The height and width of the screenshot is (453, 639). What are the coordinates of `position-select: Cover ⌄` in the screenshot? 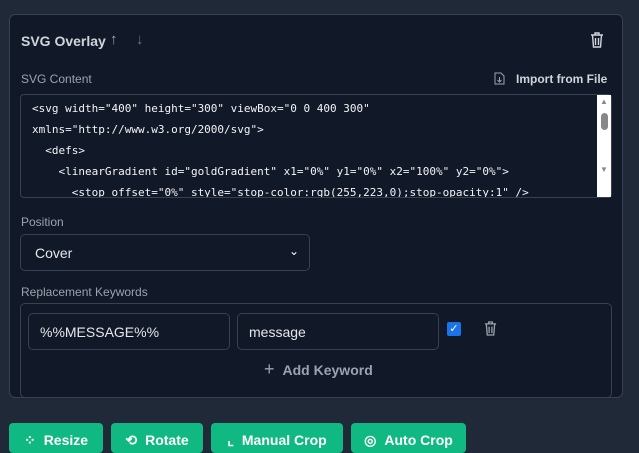 It's located at (165, 252).